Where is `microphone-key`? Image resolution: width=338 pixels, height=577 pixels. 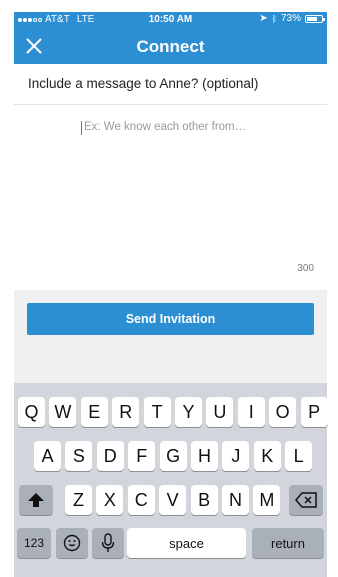 microphone-key is located at coordinates (108, 543).